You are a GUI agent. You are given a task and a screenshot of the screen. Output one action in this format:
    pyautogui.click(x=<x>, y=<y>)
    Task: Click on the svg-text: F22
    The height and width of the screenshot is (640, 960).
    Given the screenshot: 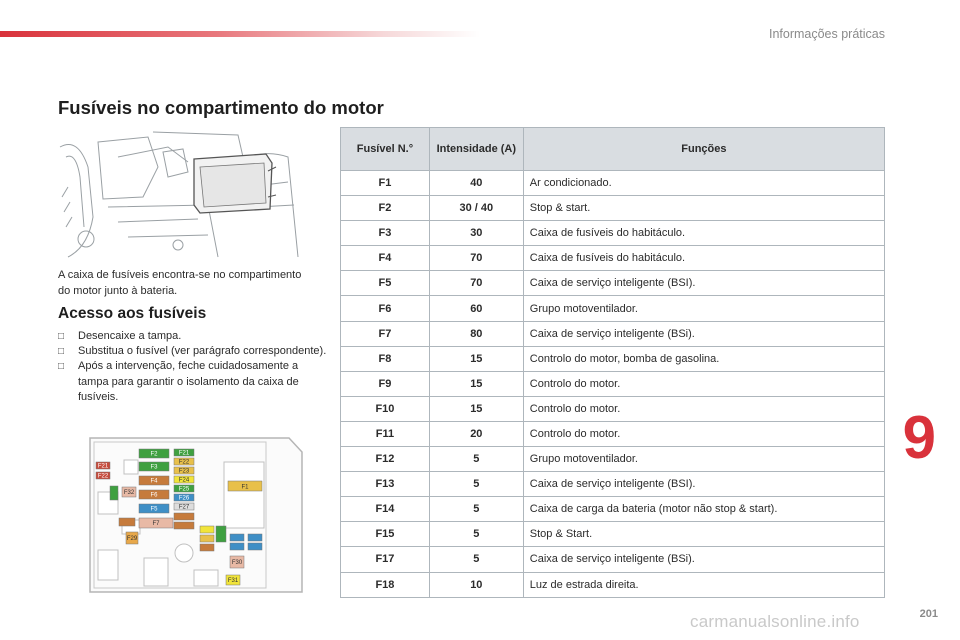 What is the action you would take?
    pyautogui.click(x=103, y=477)
    